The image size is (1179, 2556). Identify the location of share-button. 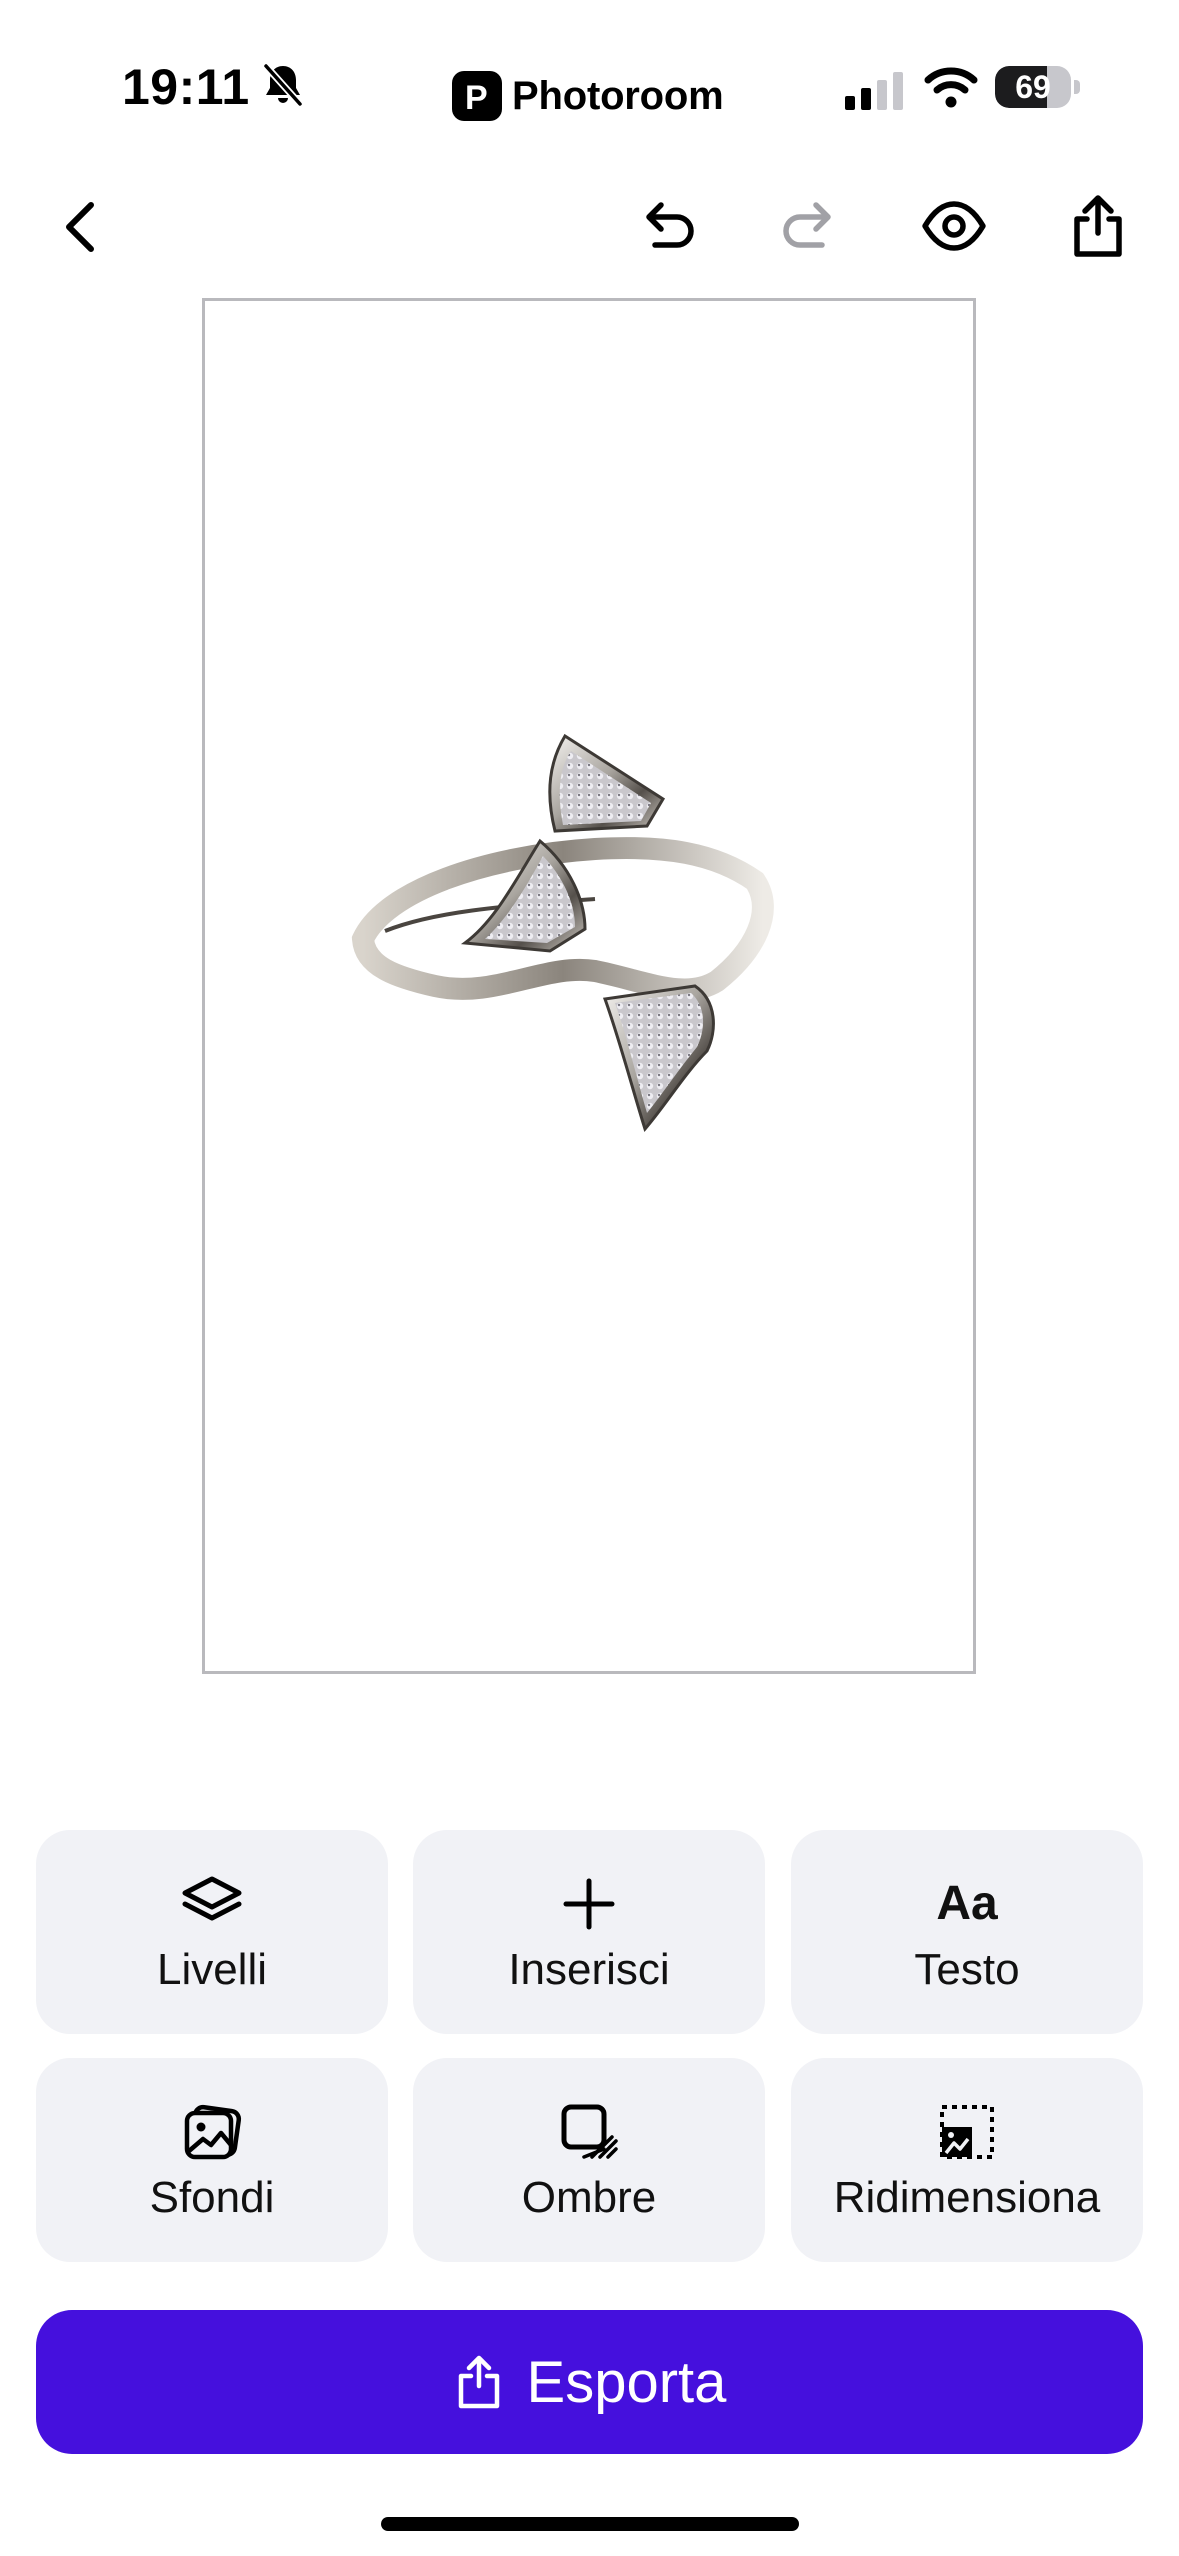
(1098, 226).